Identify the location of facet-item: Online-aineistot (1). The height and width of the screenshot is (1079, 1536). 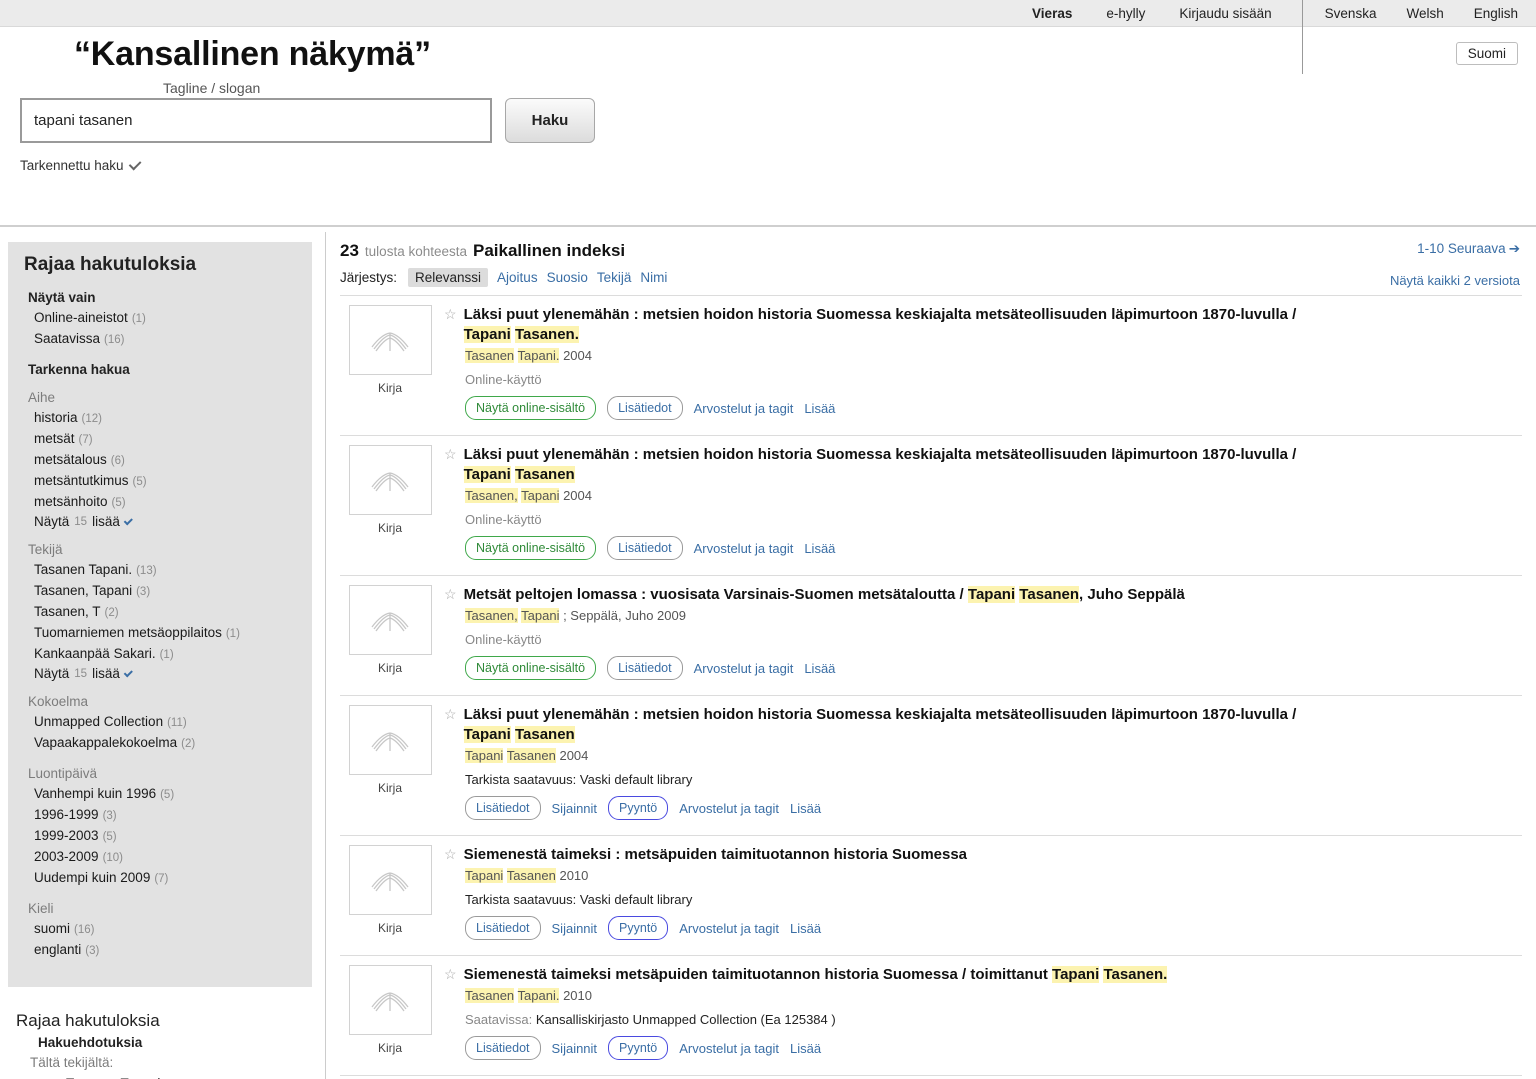
(173, 318).